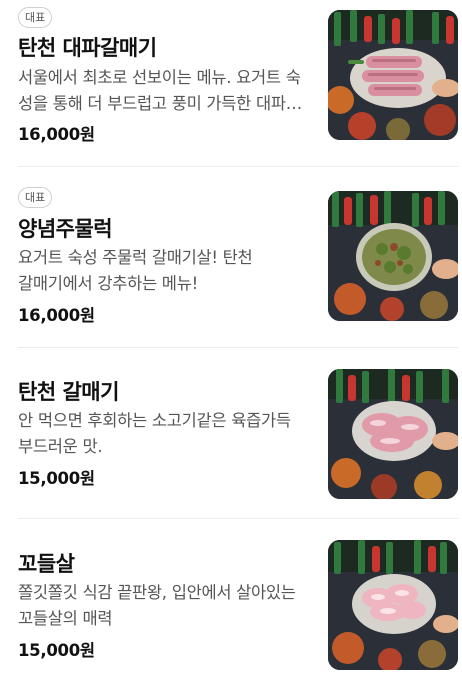 The height and width of the screenshot is (684, 462). I want to click on menu-item-name: 탄천 갈매기, so click(68, 392).